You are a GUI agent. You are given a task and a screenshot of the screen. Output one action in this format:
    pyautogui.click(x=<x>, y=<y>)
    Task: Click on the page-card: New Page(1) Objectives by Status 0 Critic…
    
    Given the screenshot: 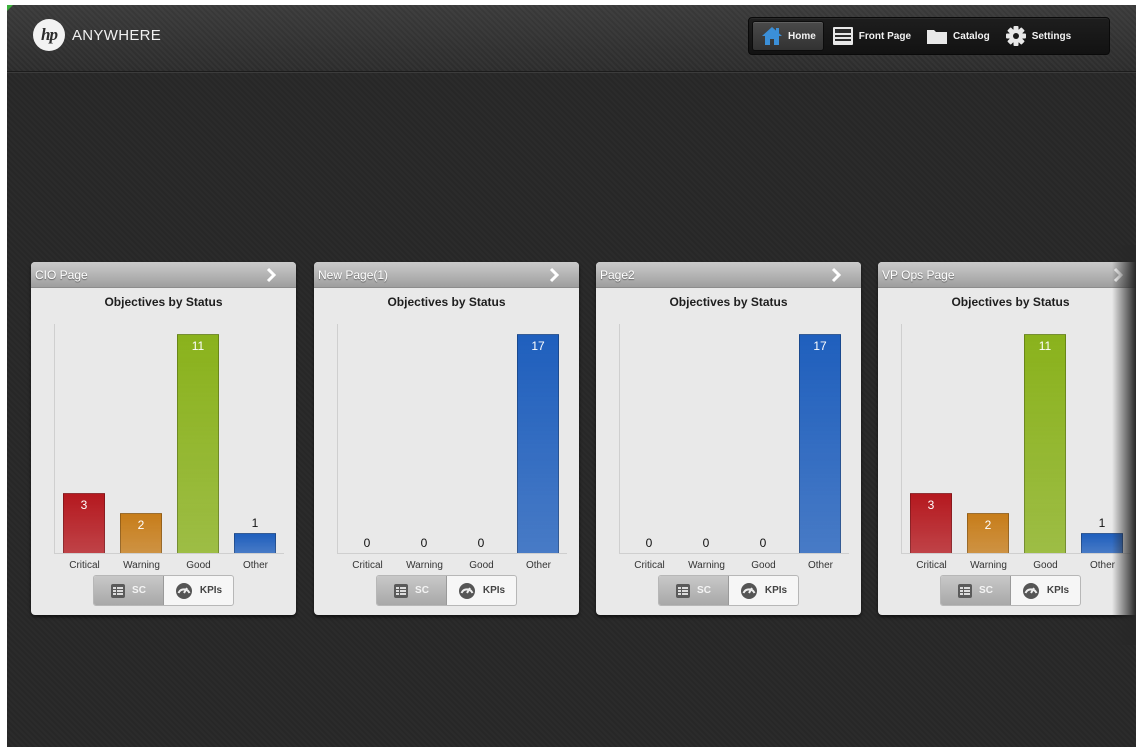 What is the action you would take?
    pyautogui.click(x=446, y=438)
    